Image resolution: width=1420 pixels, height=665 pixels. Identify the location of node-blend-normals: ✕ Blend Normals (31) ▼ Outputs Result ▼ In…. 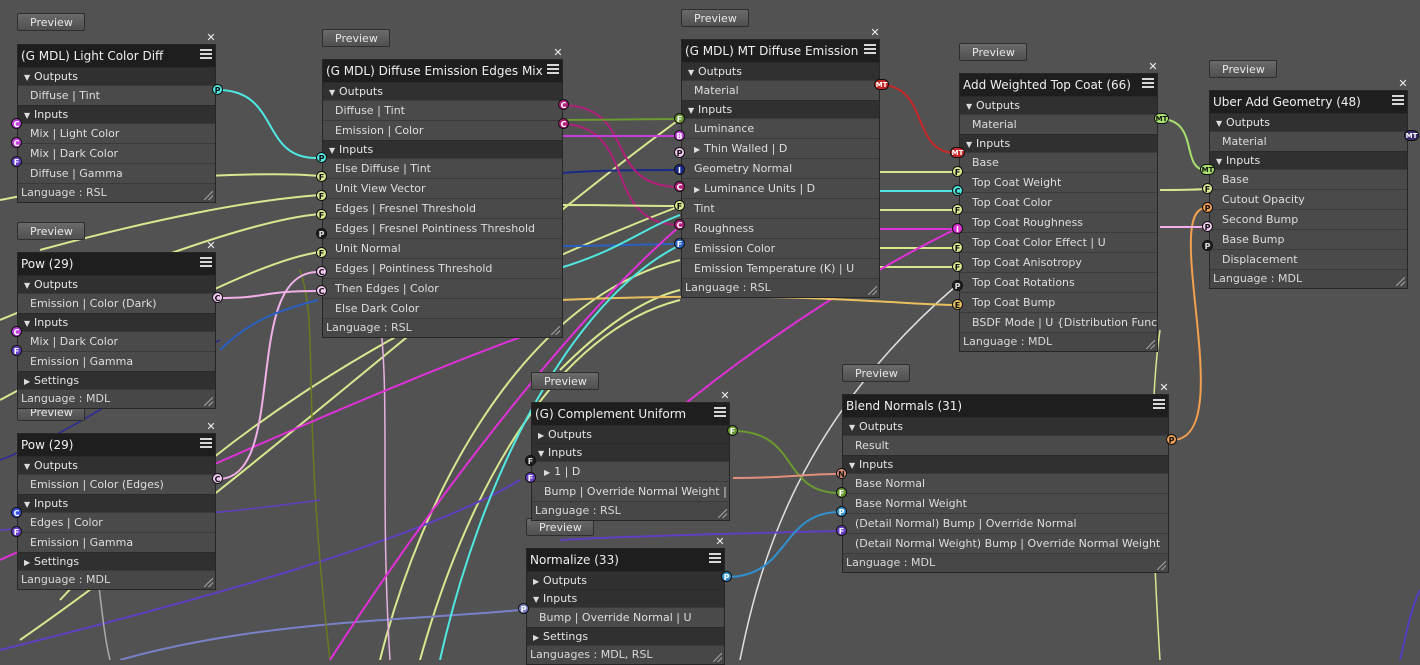
(1005, 477).